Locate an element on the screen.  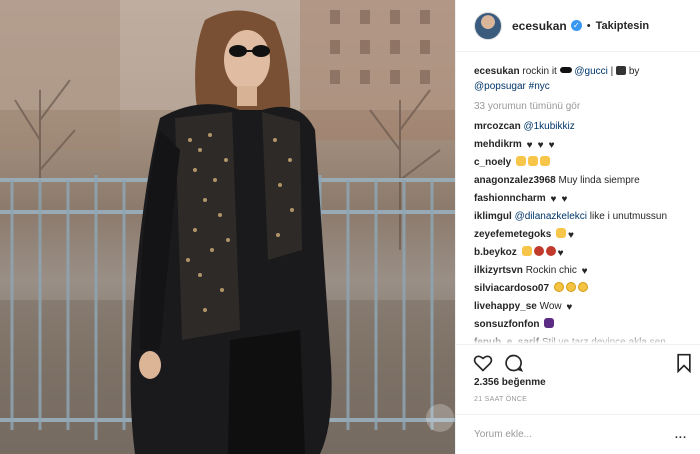
comment-username: mrcozcan is located at coordinates (497, 126).